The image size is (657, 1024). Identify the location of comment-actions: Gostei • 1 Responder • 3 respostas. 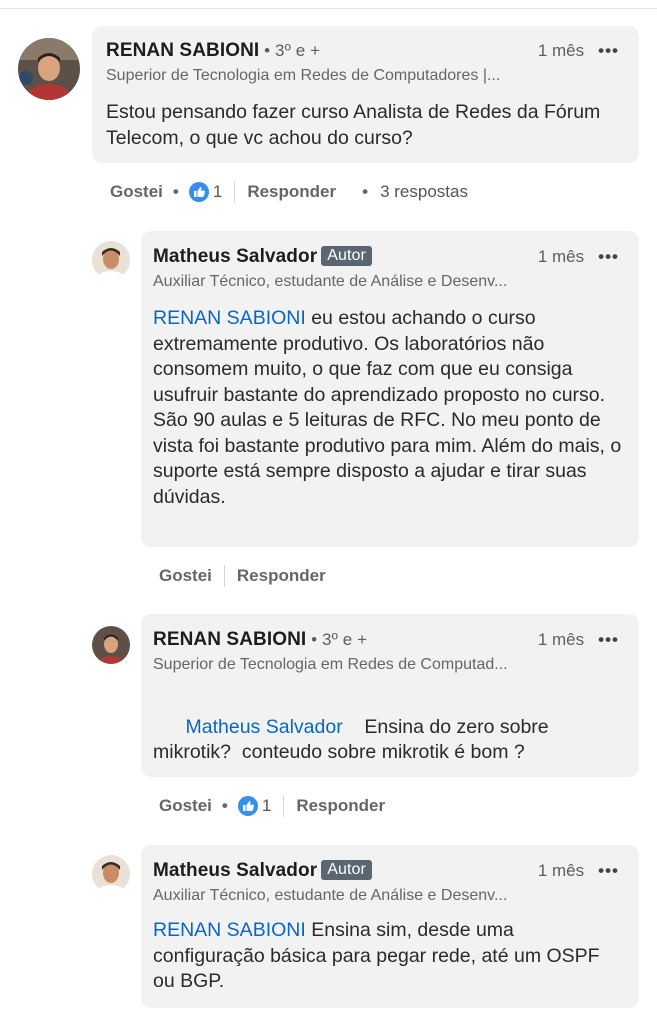
(289, 192).